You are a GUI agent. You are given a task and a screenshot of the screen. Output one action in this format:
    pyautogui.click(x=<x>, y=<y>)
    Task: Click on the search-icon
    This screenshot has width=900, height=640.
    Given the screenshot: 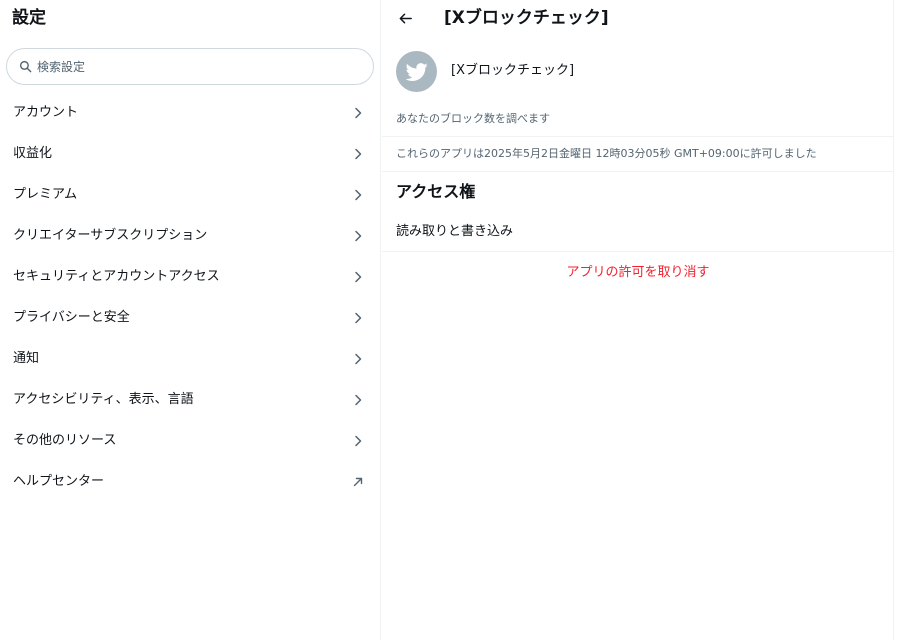 What is the action you would take?
    pyautogui.click(x=25, y=66)
    